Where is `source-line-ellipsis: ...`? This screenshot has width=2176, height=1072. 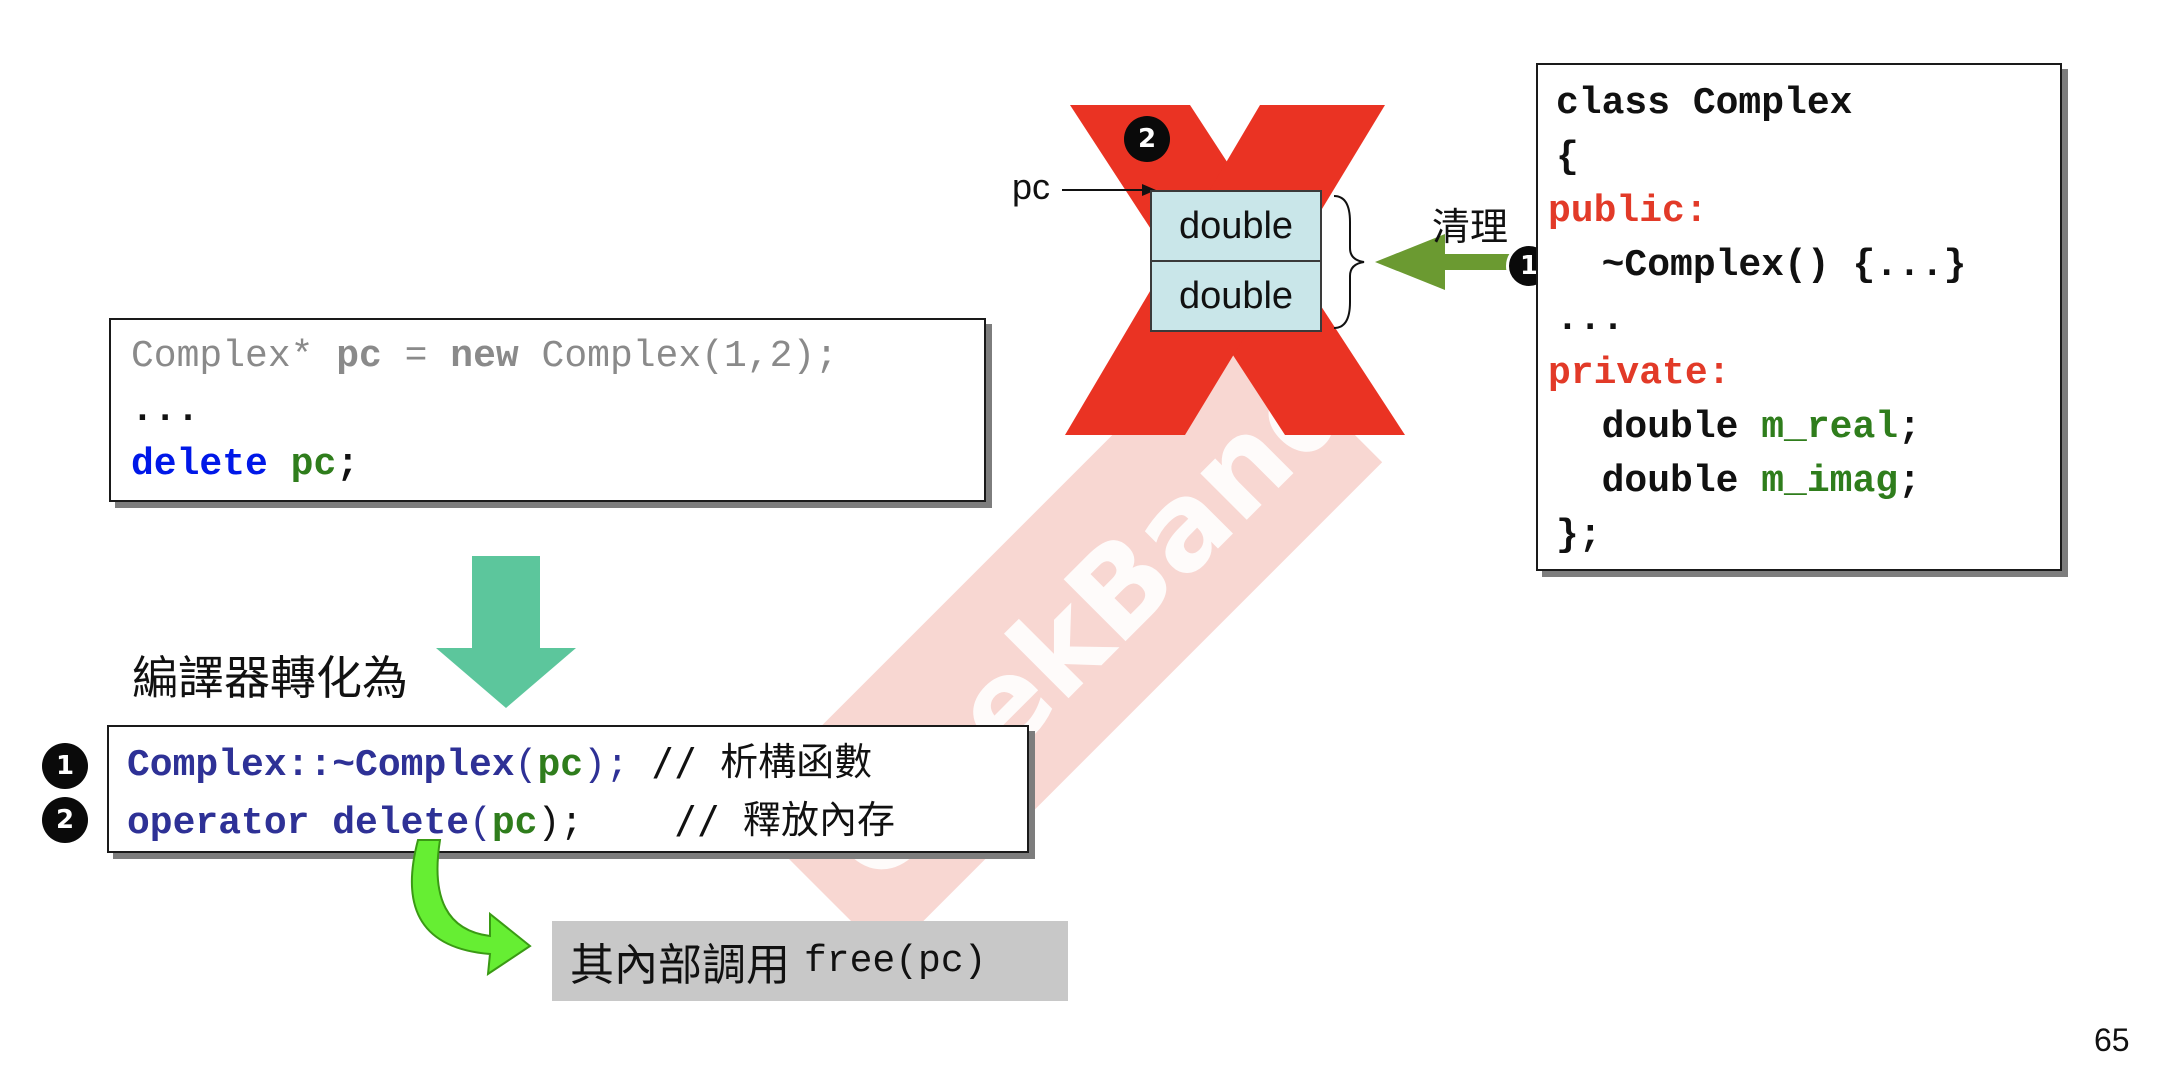
source-line-ellipsis: ... is located at coordinates (165, 410).